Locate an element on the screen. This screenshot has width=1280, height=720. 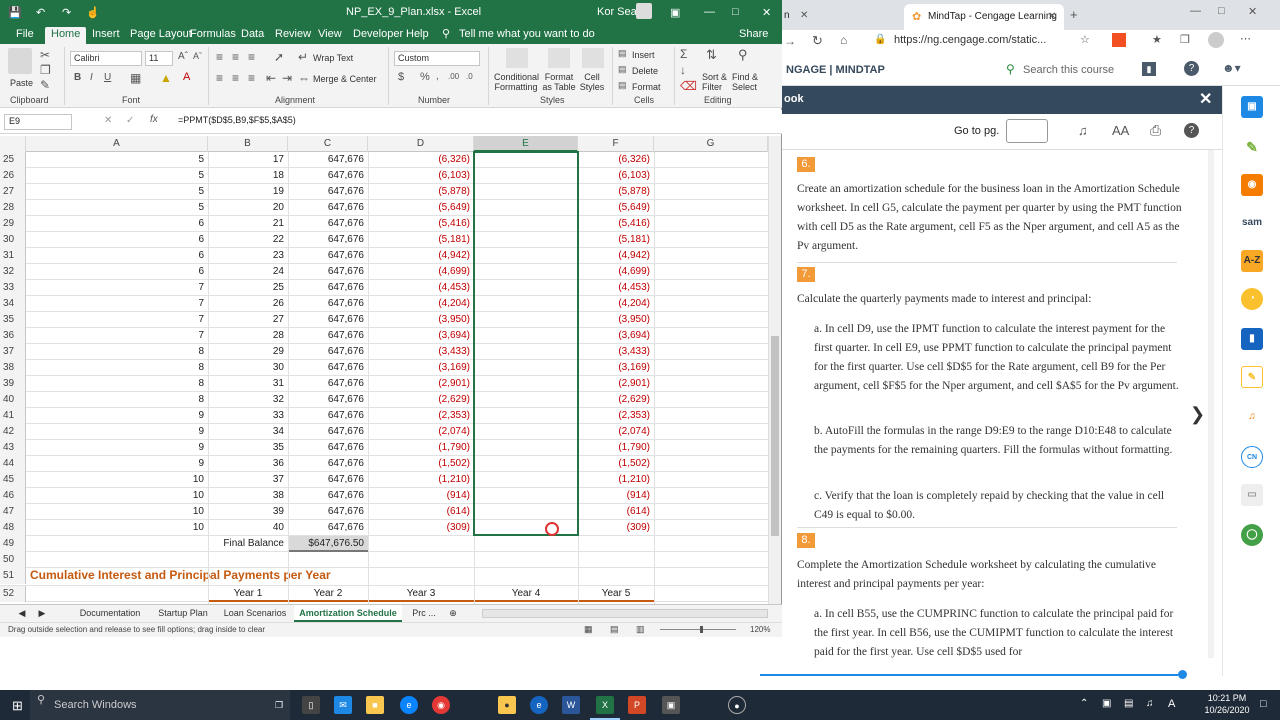
sheet-tab-startup-plan: Startup Plan is located at coordinates (183, 613).